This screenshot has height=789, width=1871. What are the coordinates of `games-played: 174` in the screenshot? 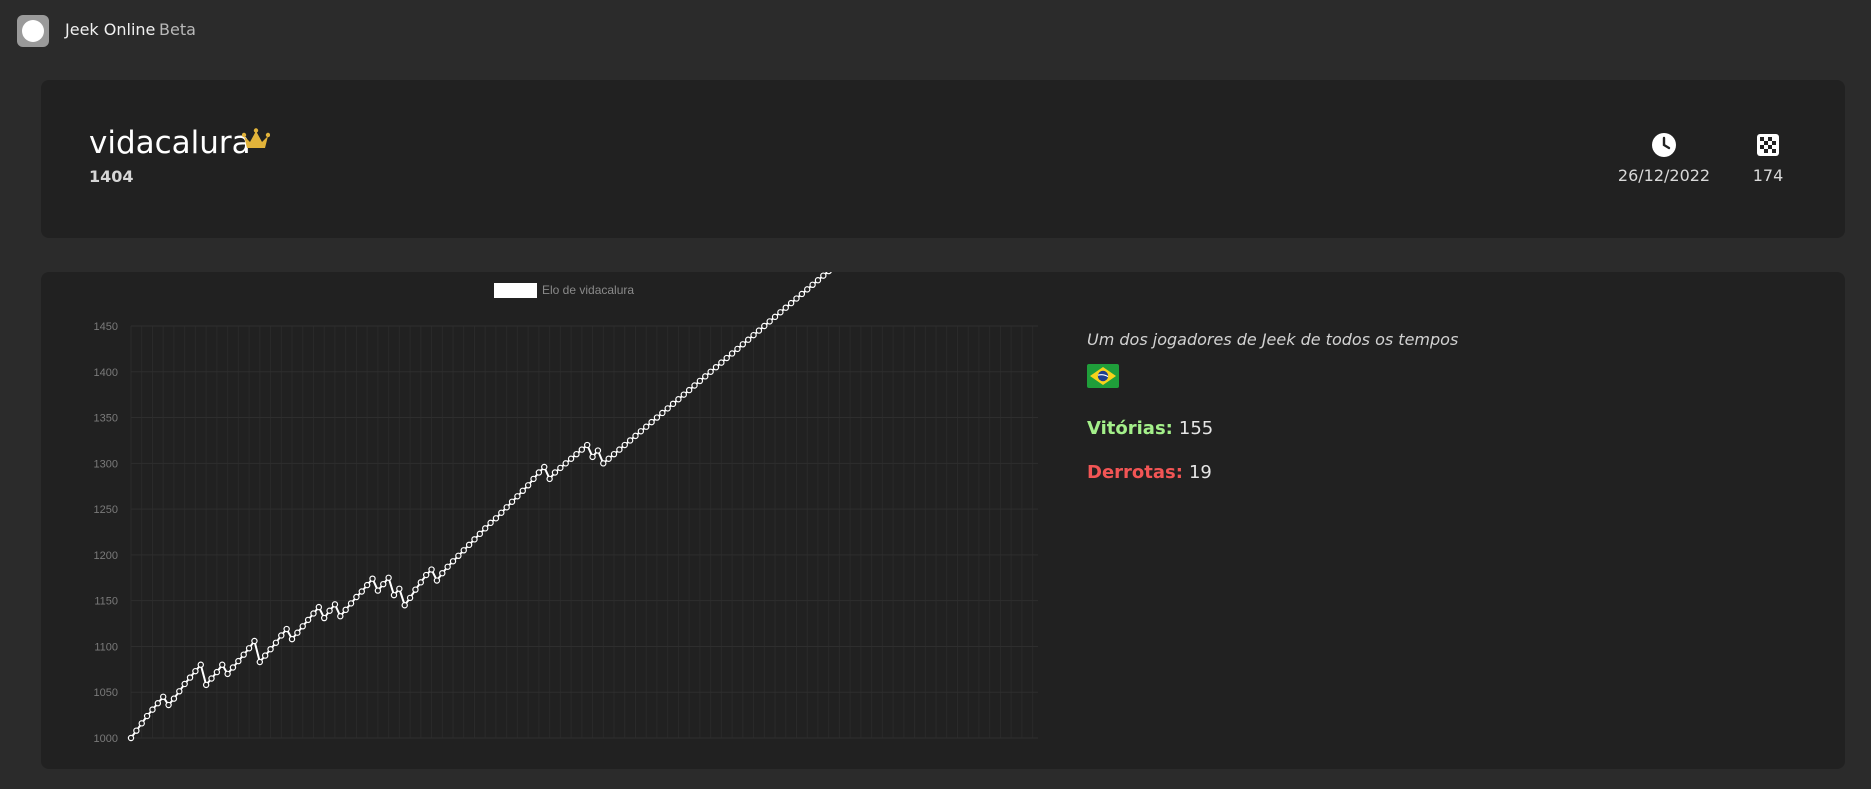 It's located at (1768, 175).